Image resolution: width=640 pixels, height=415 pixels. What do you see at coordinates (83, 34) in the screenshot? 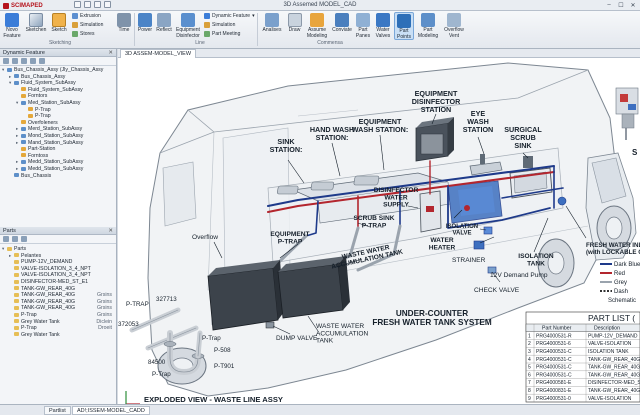
I see `stores-button: Stores` at bounding box center [83, 34].